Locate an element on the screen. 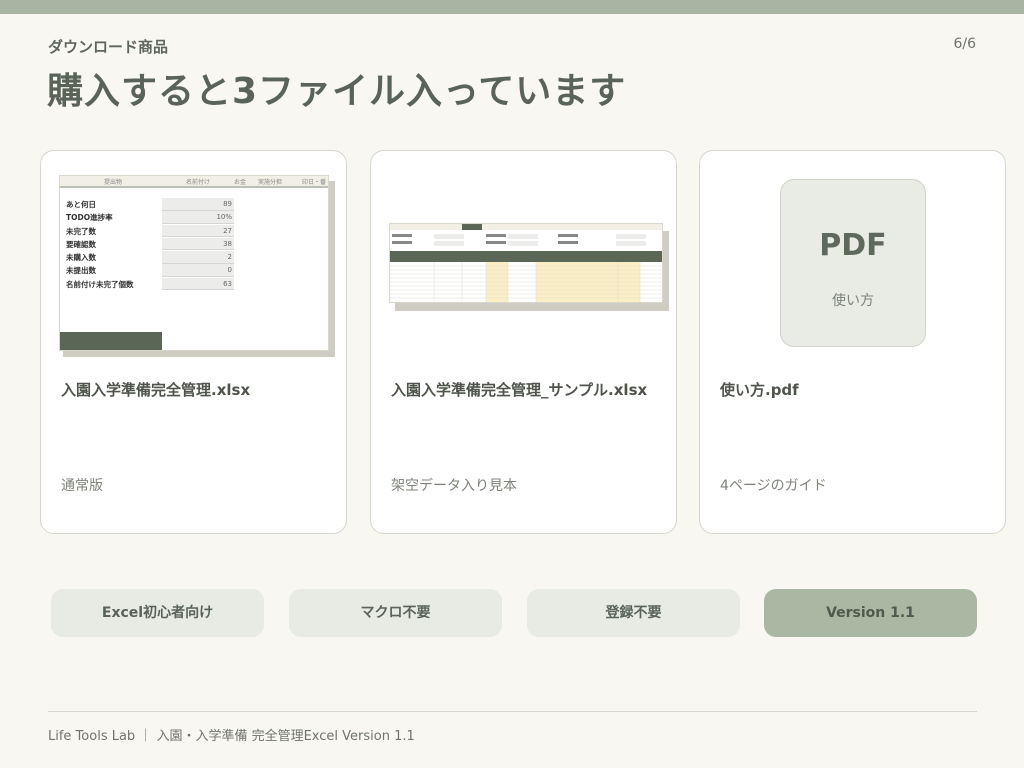  thumb-row: 未購入数 2 is located at coordinates (149, 257).